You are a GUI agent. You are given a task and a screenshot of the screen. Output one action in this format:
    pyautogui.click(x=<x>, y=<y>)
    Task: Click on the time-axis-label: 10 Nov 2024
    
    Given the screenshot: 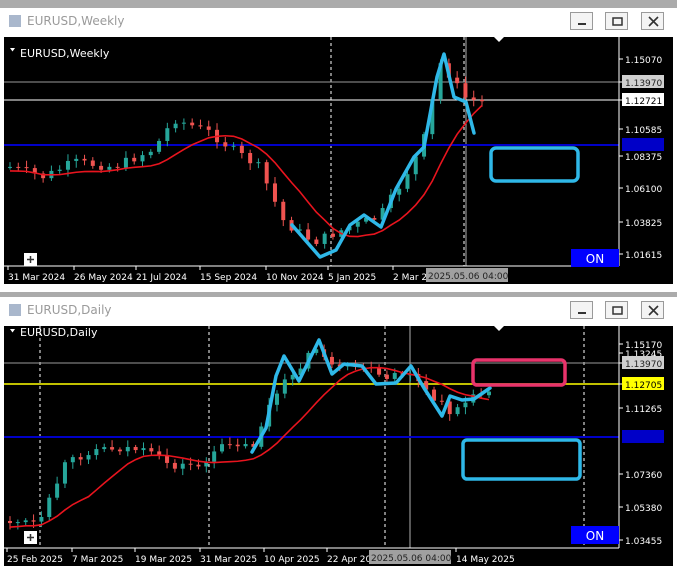 What is the action you would take?
    pyautogui.click(x=295, y=278)
    